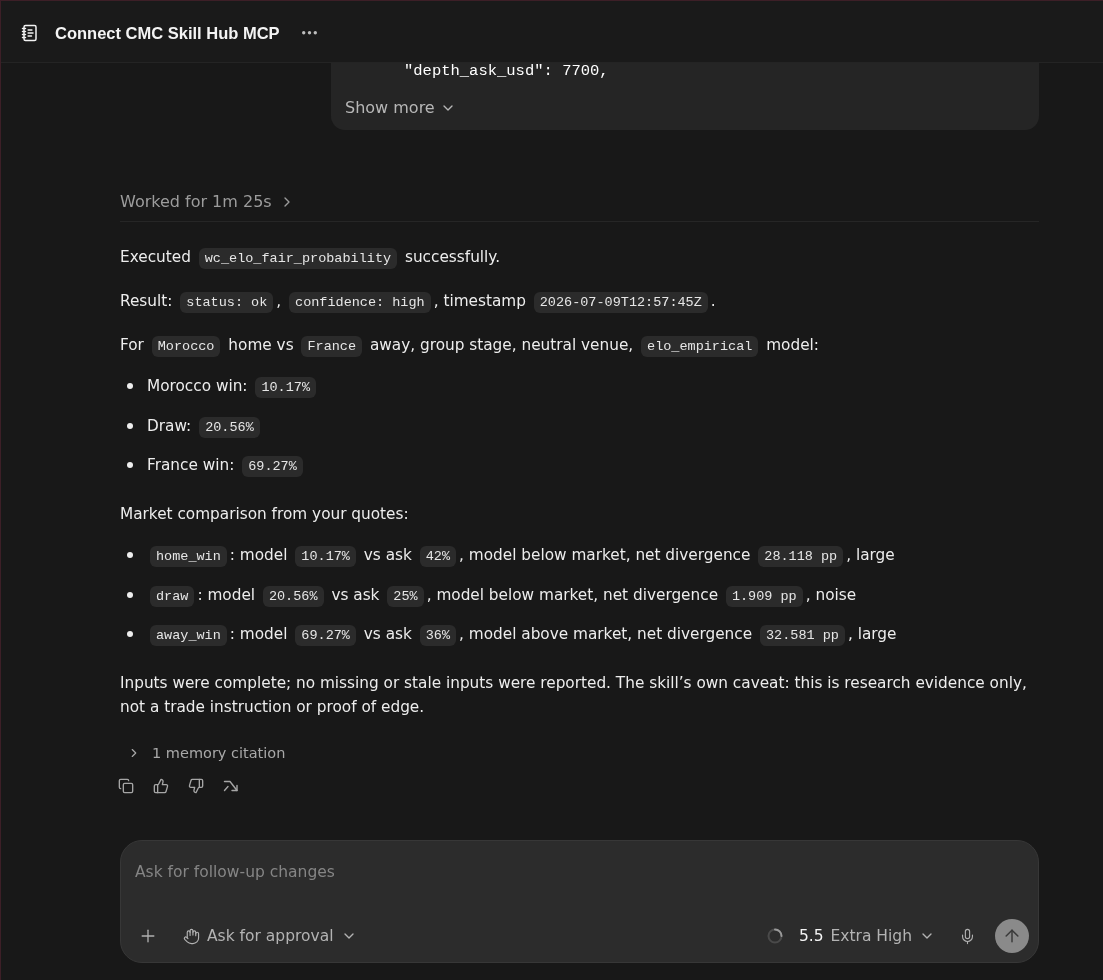 The height and width of the screenshot is (980, 1103). What do you see at coordinates (167, 33) in the screenshot?
I see `thread-title: Connect CMC Skill Hub MCP` at bounding box center [167, 33].